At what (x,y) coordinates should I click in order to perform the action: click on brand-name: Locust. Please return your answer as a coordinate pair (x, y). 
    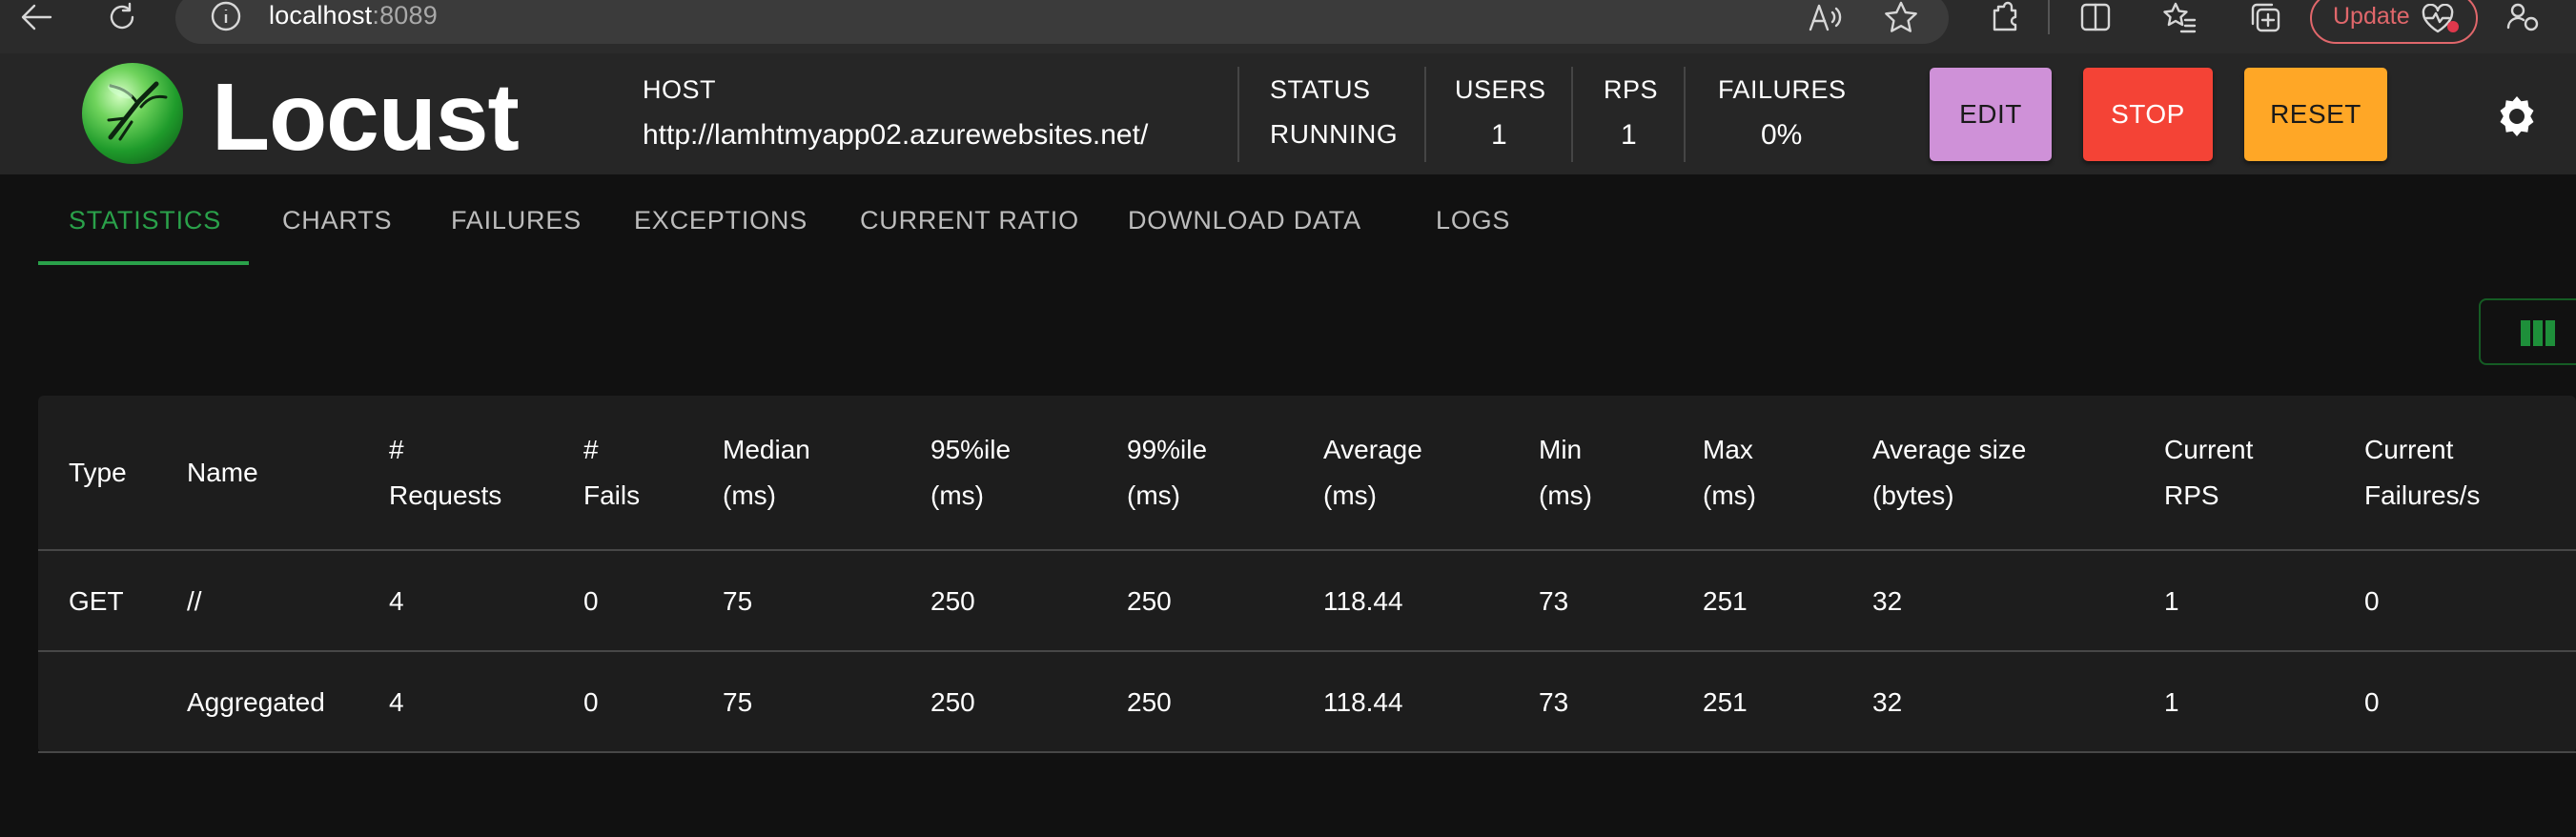
    Looking at the image, I should click on (366, 117).